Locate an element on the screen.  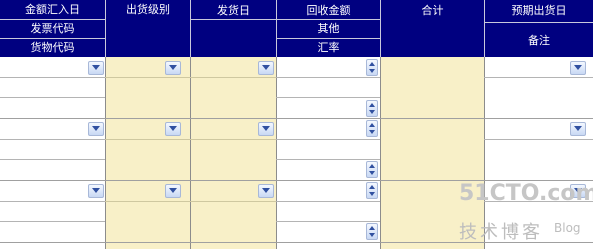
header-goods-code: 货物代码 is located at coordinates (52, 47).